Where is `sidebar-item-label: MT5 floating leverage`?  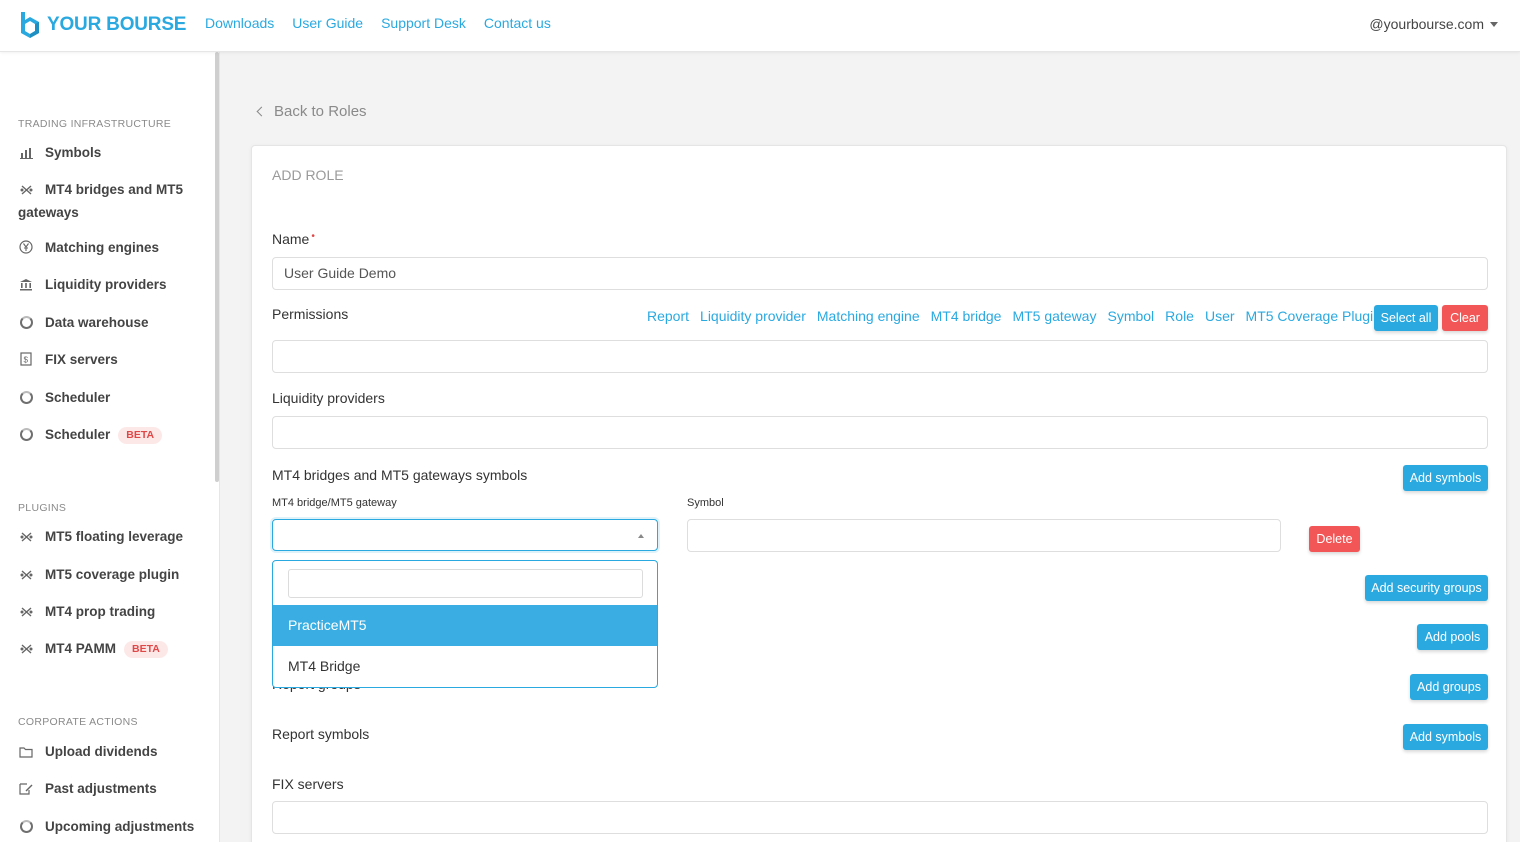
sidebar-item-label: MT5 floating leverage is located at coordinates (114, 536).